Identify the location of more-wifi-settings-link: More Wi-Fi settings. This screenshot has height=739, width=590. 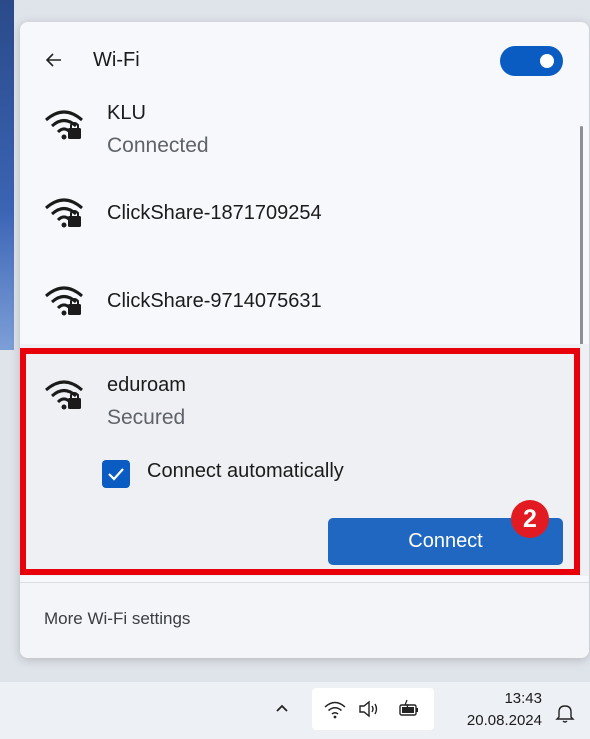
(117, 619).